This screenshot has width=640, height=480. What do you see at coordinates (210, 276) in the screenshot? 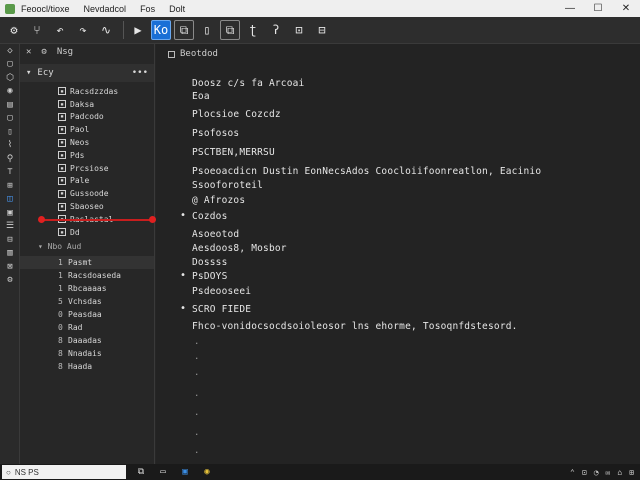
I see `editor-line: PsDOYS` at bounding box center [210, 276].